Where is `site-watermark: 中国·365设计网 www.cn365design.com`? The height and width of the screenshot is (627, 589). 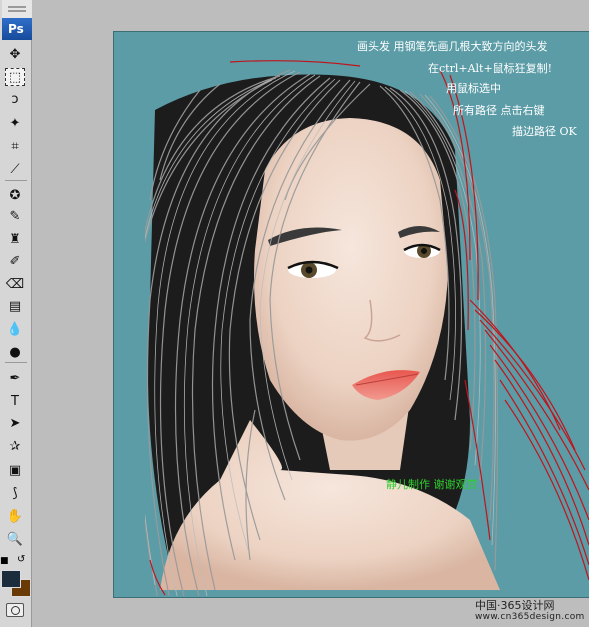
site-watermark: 中国·365设计网 www.cn365design.com is located at coordinates (530, 609).